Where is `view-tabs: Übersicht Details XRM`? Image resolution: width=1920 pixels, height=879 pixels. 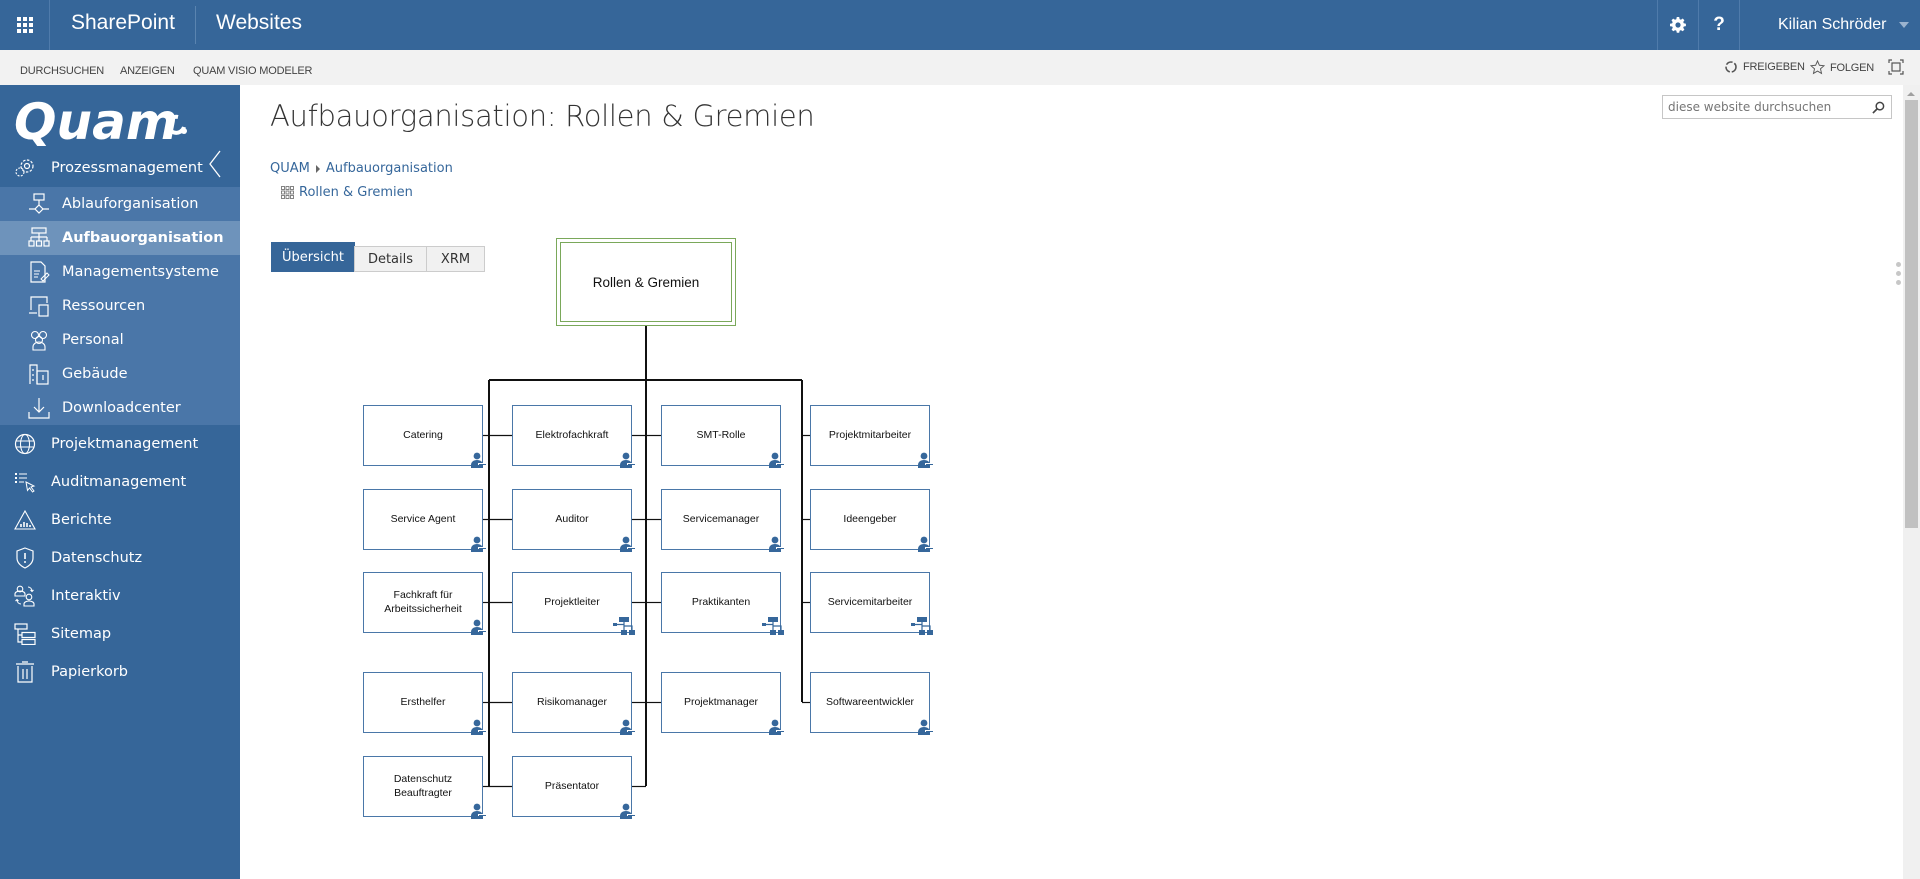 view-tabs: Übersicht Details XRM is located at coordinates (378, 257).